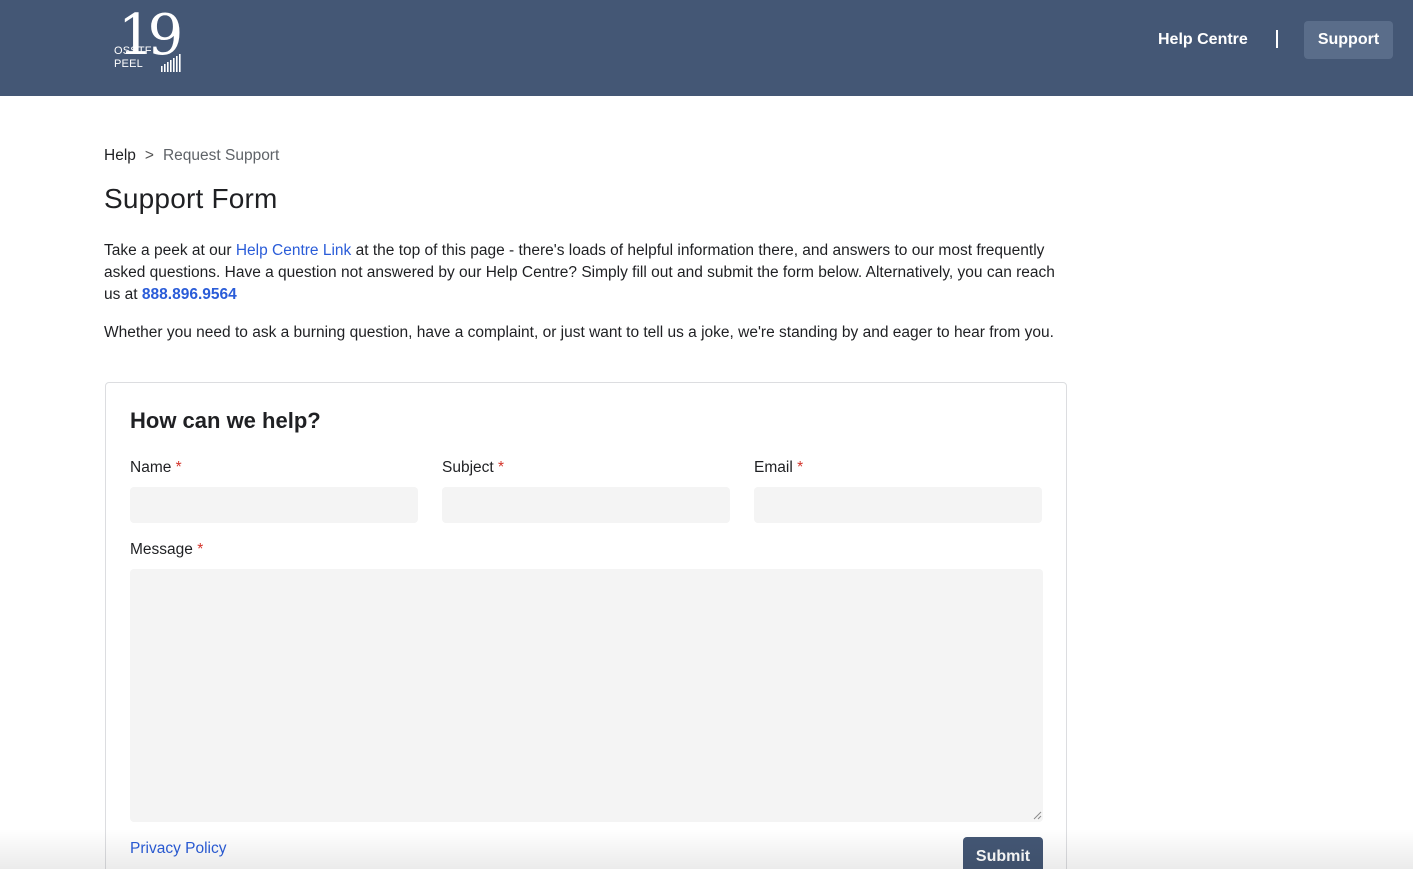 The width and height of the screenshot is (1413, 869). I want to click on name-input, so click(274, 505).